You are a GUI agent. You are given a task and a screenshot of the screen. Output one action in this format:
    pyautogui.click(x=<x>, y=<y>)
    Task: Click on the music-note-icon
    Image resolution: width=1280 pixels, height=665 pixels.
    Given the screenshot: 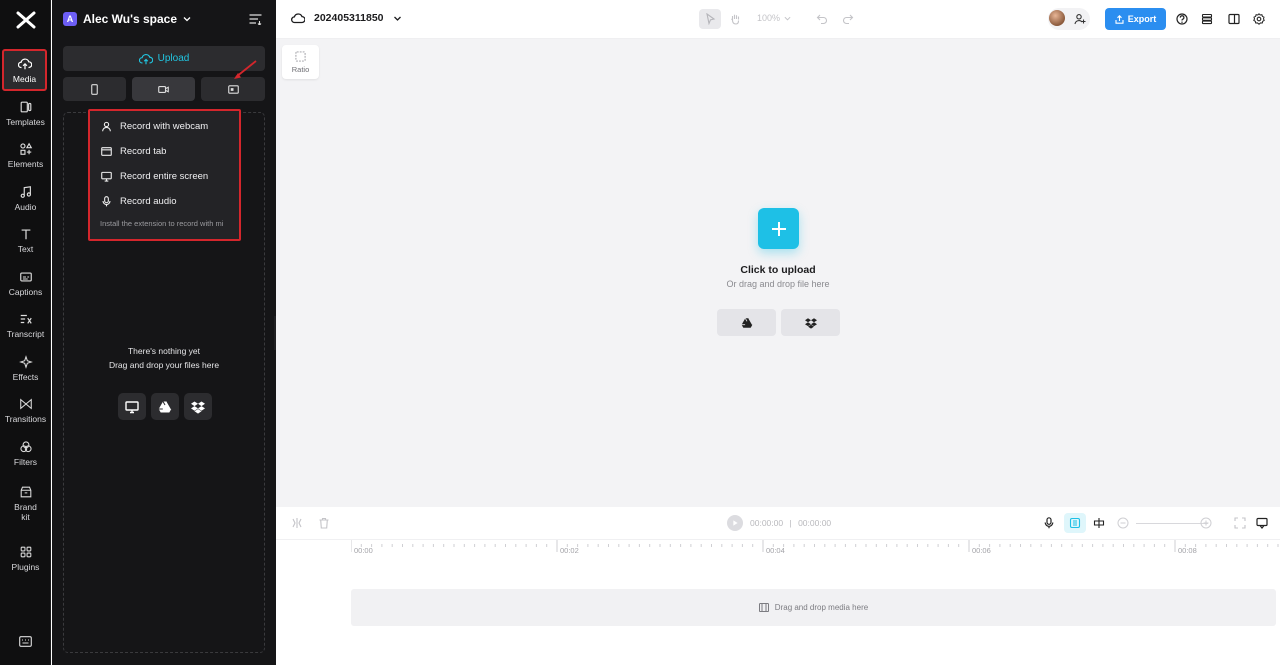 What is the action you would take?
    pyautogui.click(x=25, y=191)
    